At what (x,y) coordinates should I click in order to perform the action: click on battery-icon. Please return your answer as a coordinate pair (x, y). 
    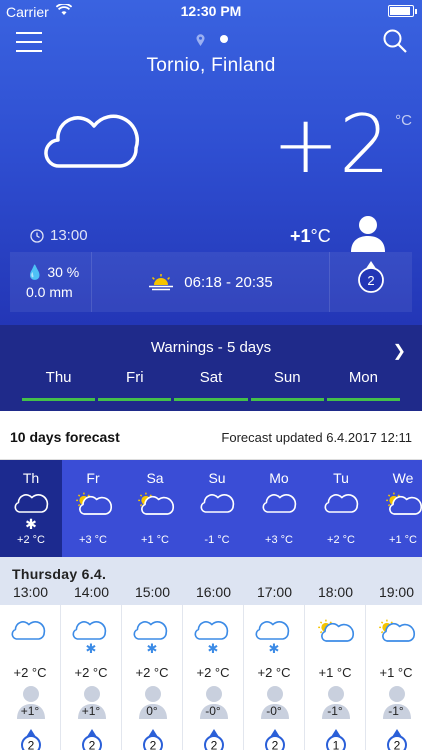
    Looking at the image, I should click on (402, 11).